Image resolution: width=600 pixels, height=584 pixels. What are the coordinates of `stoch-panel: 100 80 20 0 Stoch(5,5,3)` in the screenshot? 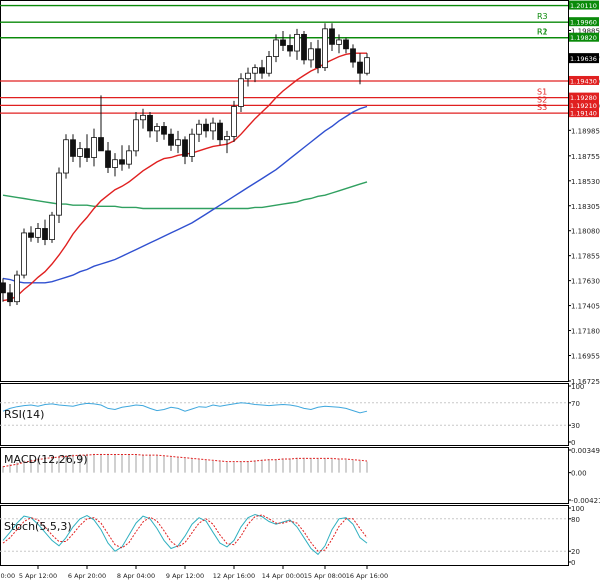 It's located at (292, 536).